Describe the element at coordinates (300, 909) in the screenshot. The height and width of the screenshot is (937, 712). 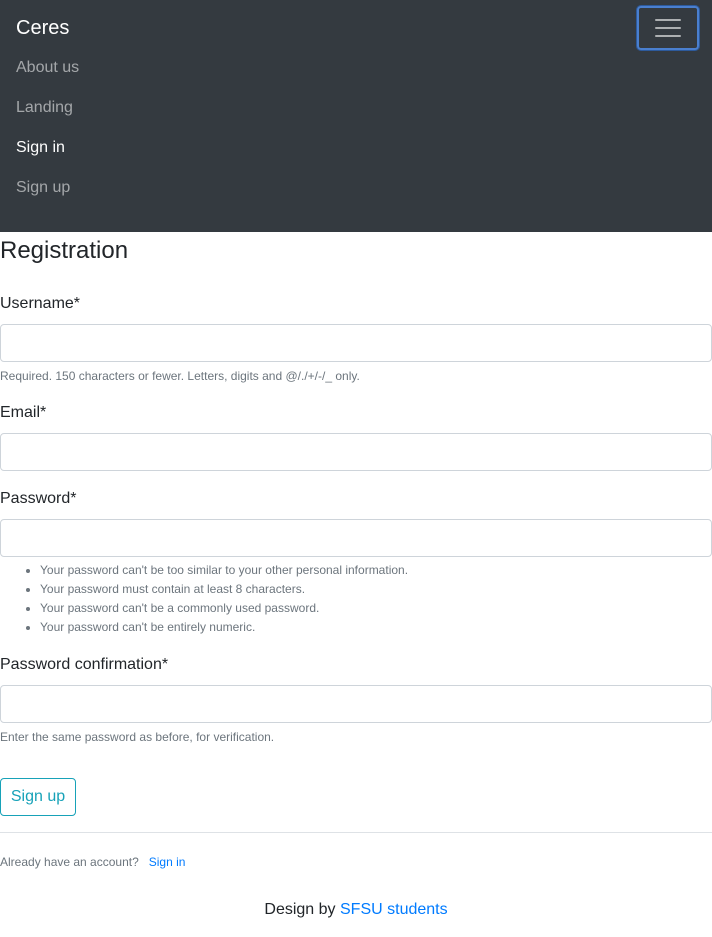
I see `footer-prefix: Design by` at that location.